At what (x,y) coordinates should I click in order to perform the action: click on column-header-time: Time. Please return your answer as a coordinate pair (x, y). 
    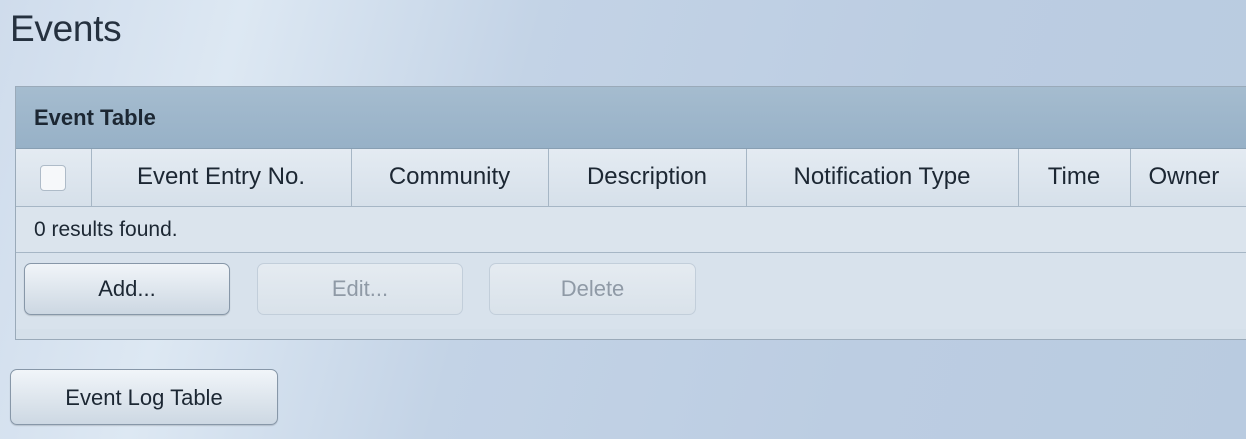
    Looking at the image, I should click on (1074, 178).